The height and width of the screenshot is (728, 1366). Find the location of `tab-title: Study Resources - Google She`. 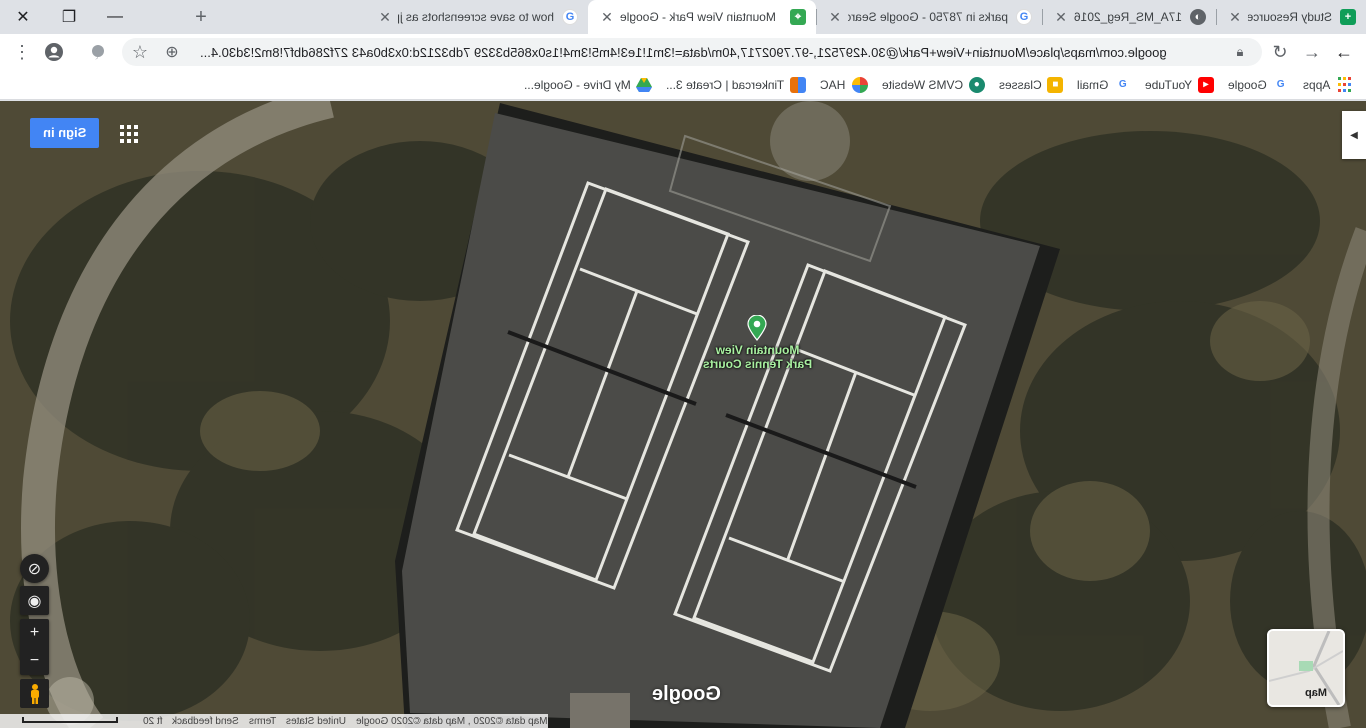

tab-title: Study Resources - Google She is located at coordinates (1290, 17).